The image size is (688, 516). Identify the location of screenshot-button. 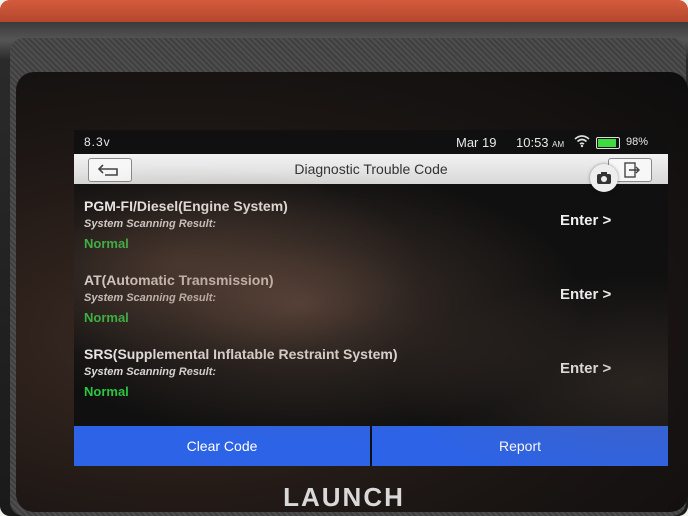
(604, 178).